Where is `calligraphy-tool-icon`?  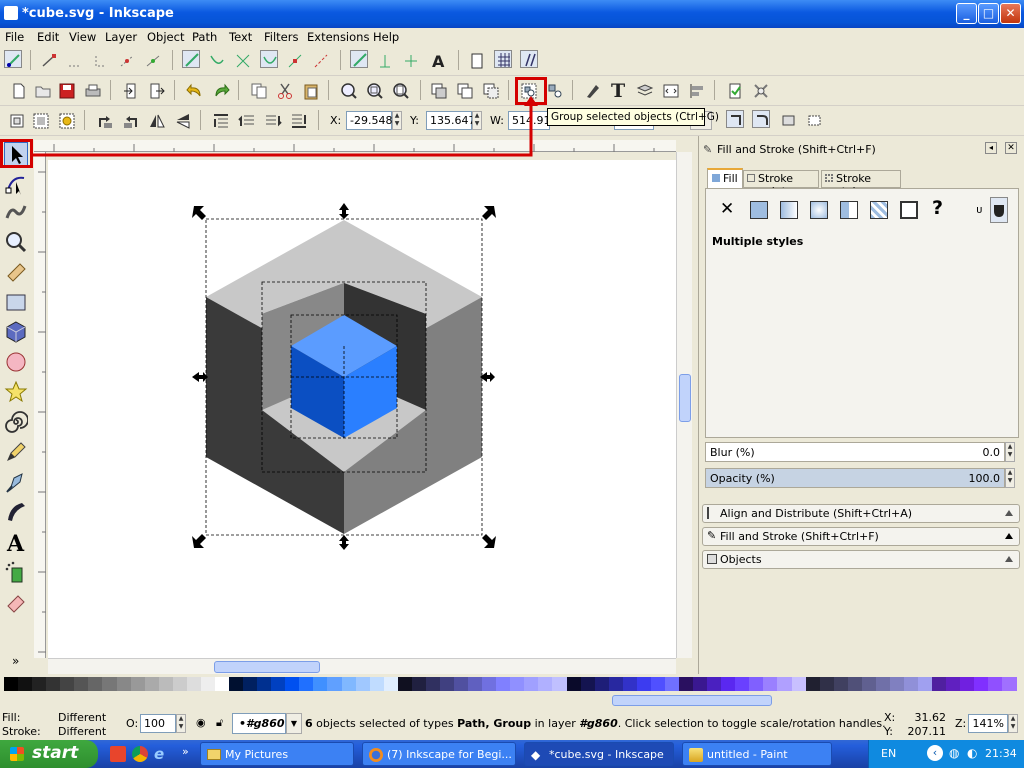
calligraphy-tool-icon is located at coordinates (16, 512).